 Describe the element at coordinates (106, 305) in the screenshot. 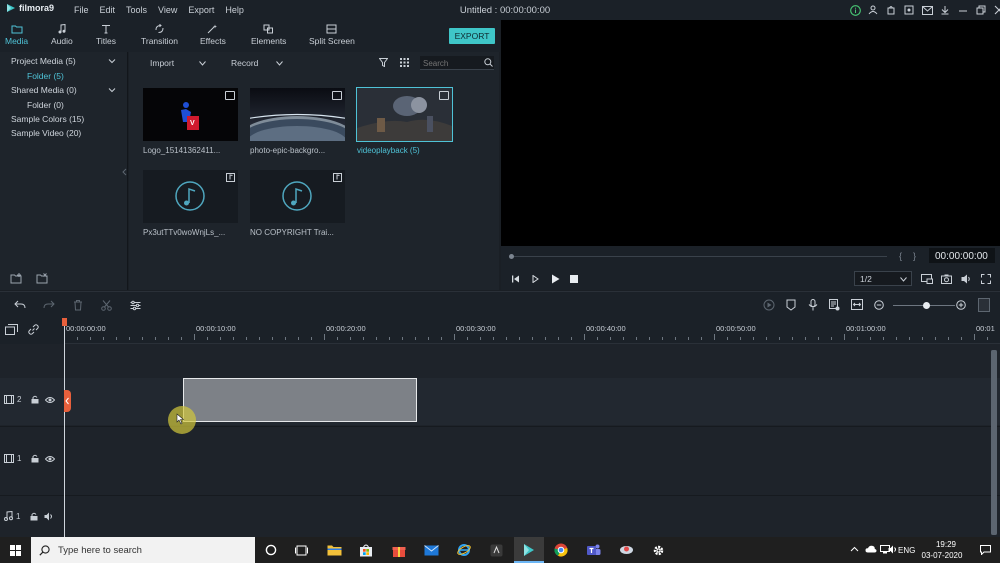

I see `cut-icon` at that location.